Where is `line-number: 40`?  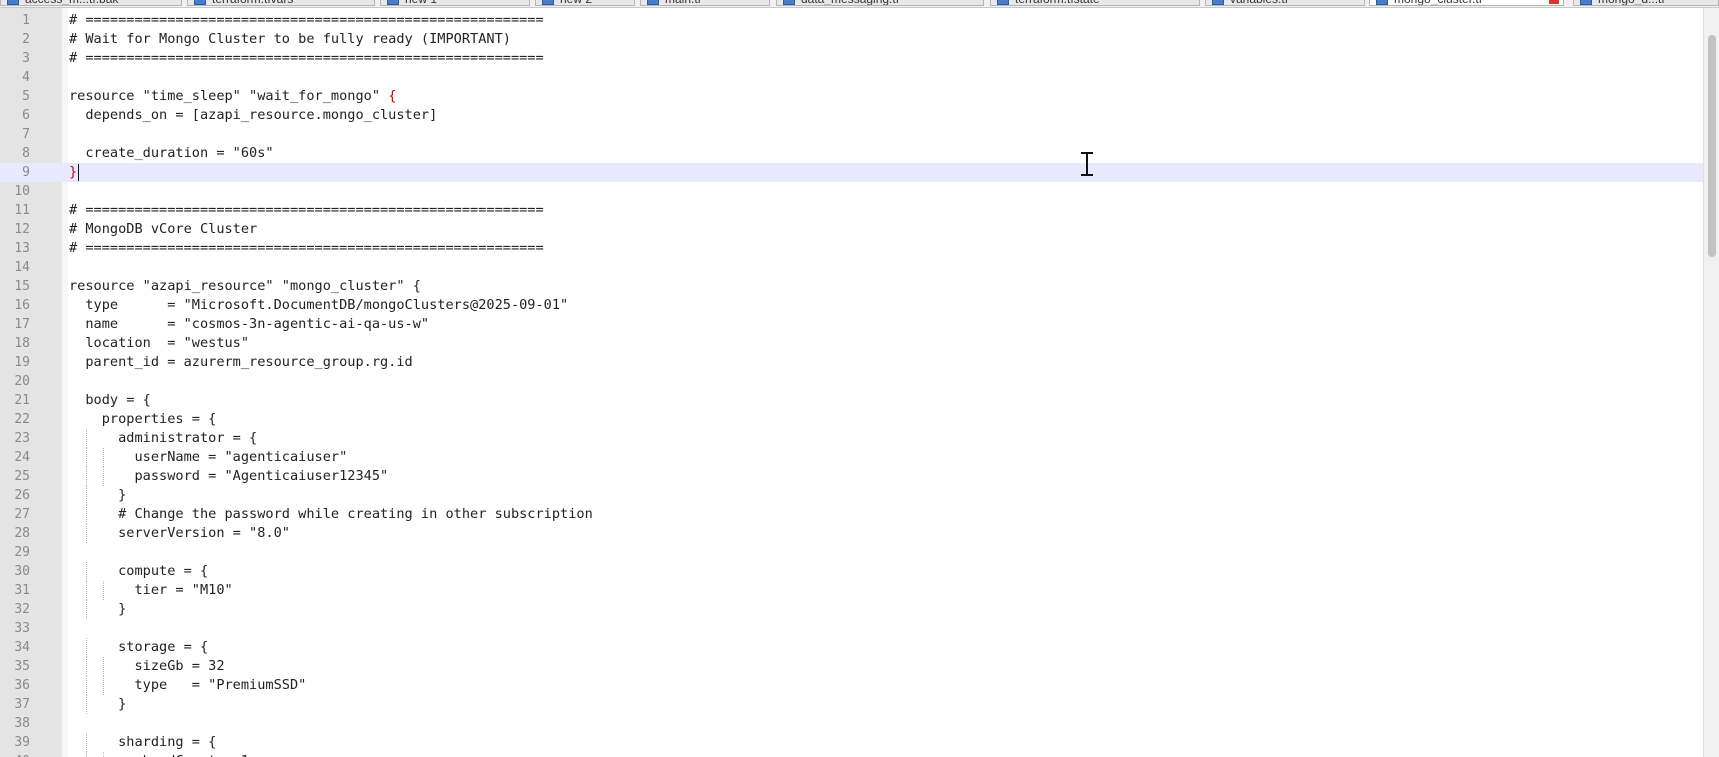 line-number: 40 is located at coordinates (15, 754).